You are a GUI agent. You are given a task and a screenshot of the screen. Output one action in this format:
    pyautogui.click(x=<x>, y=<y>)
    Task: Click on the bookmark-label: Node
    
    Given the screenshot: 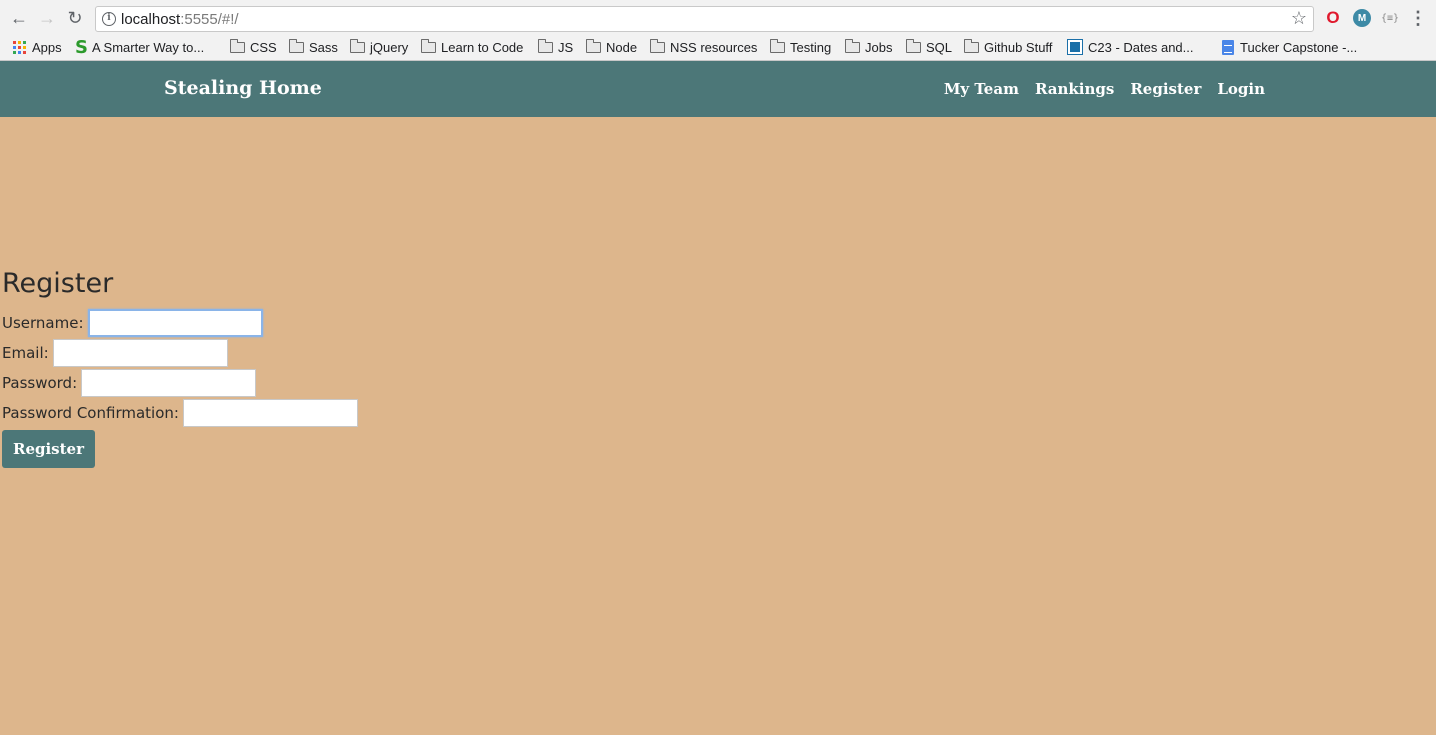 What is the action you would take?
    pyautogui.click(x=622, y=47)
    